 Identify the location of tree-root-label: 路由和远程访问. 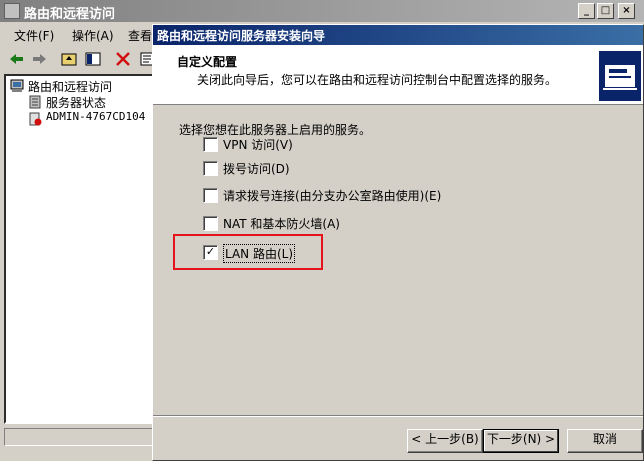
(70, 86).